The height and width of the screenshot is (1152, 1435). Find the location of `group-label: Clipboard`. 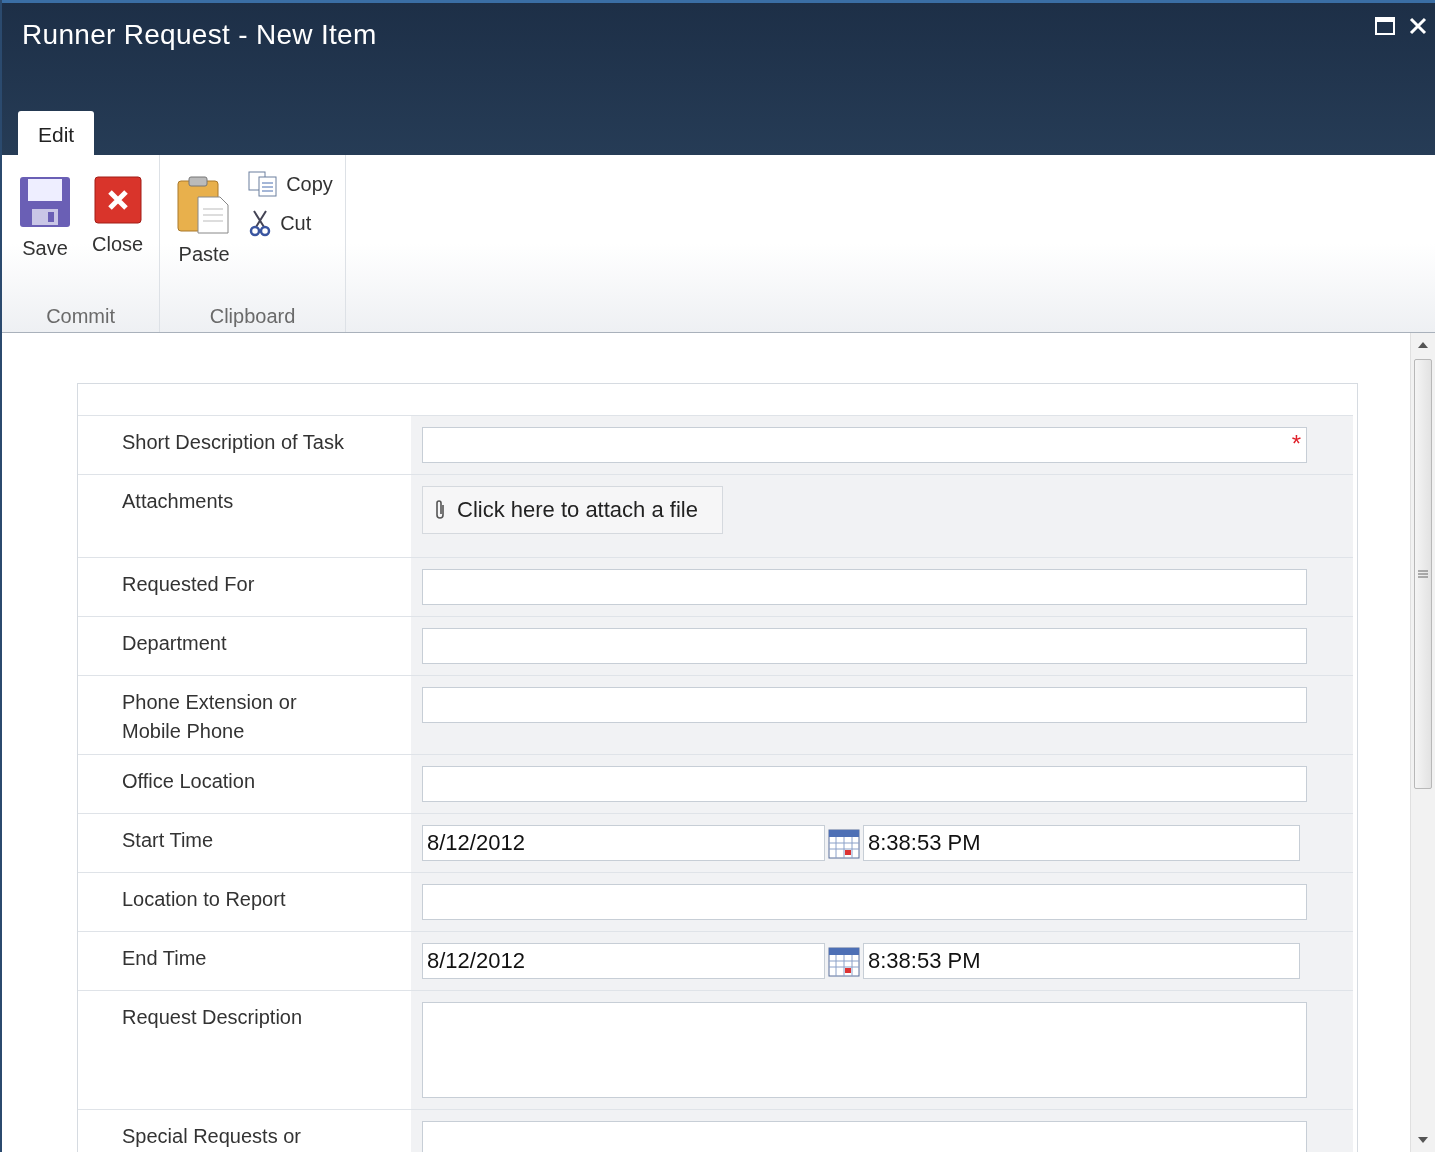

group-label: Clipboard is located at coordinates (252, 317).